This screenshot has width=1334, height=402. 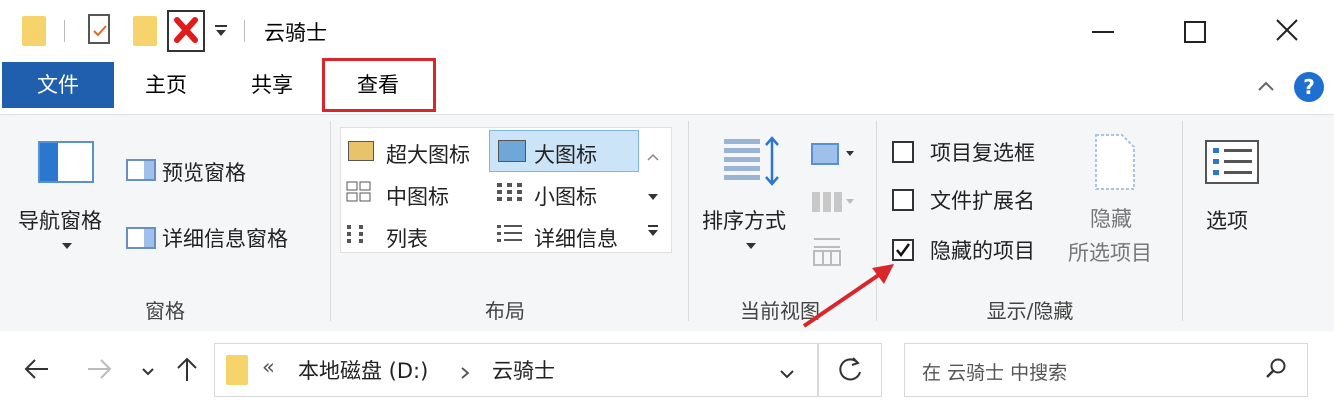 What do you see at coordinates (1110, 252) in the screenshot?
I see `hide-selected-button-line2: 所选项目` at bounding box center [1110, 252].